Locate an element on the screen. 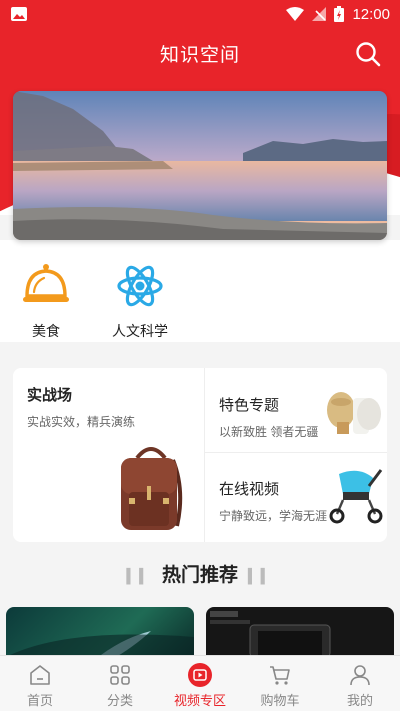 The image size is (400, 711). tab-cart: 购物车 is located at coordinates (280, 683).